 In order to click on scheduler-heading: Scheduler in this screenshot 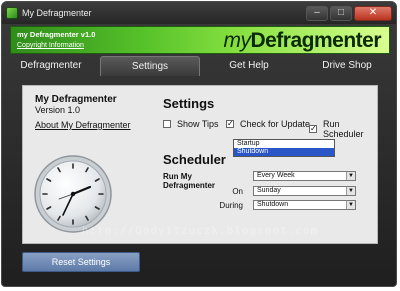, I will do `click(194, 159)`.